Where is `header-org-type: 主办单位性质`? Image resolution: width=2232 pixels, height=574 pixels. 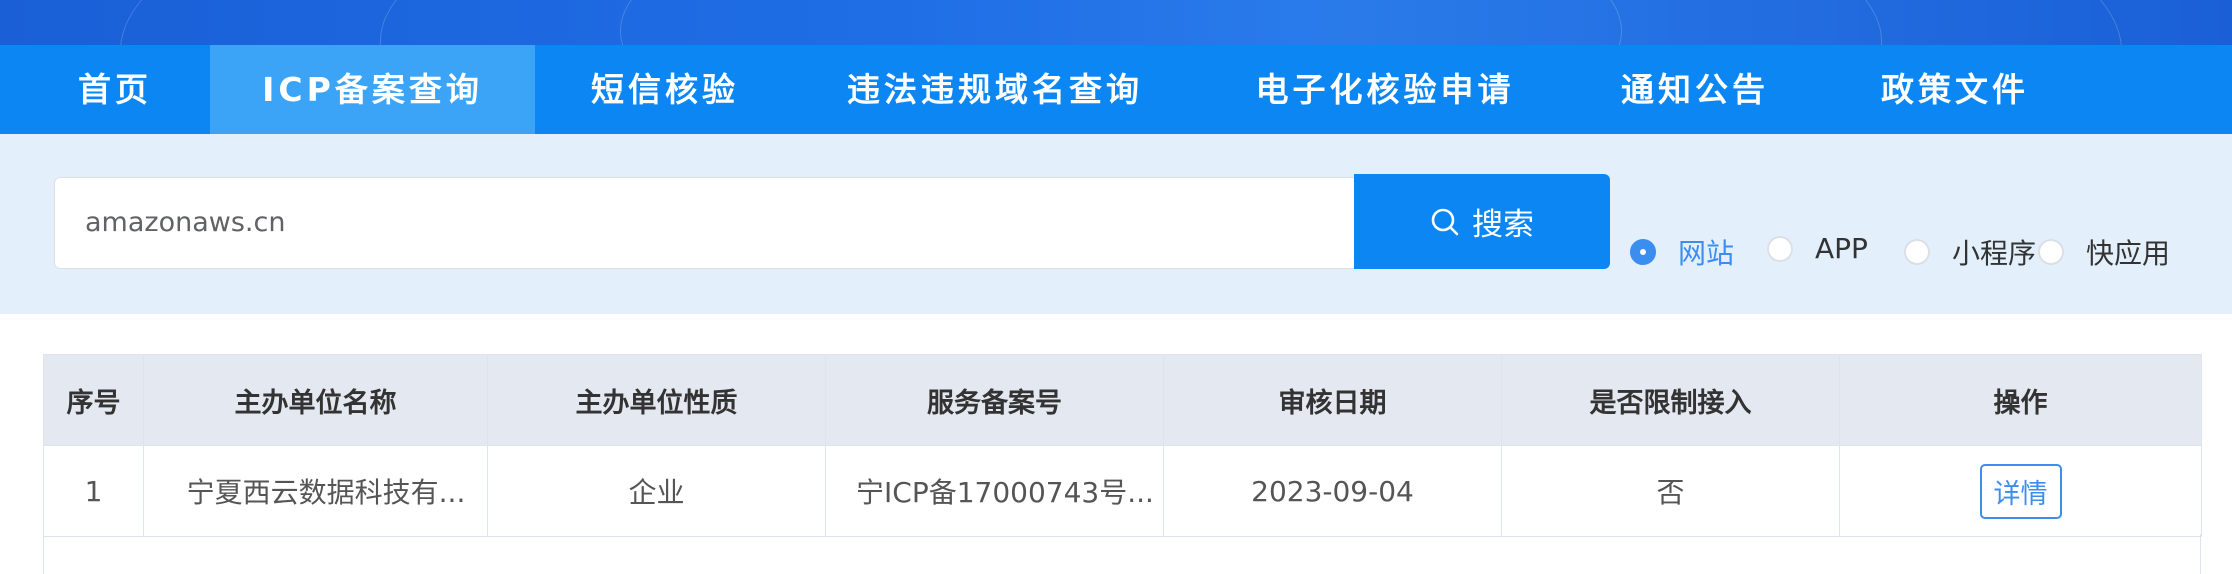
header-org-type: 主办单位性质 is located at coordinates (656, 400).